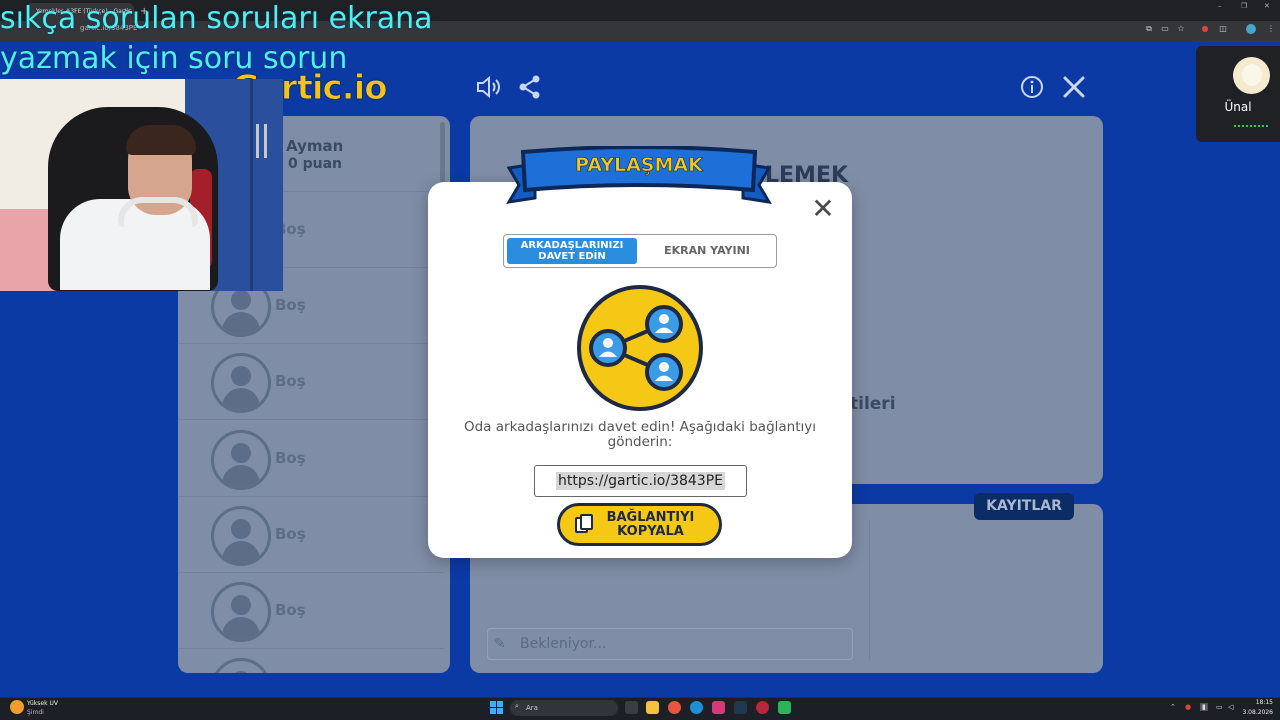  I want to click on share-people-icon, so click(640, 348).